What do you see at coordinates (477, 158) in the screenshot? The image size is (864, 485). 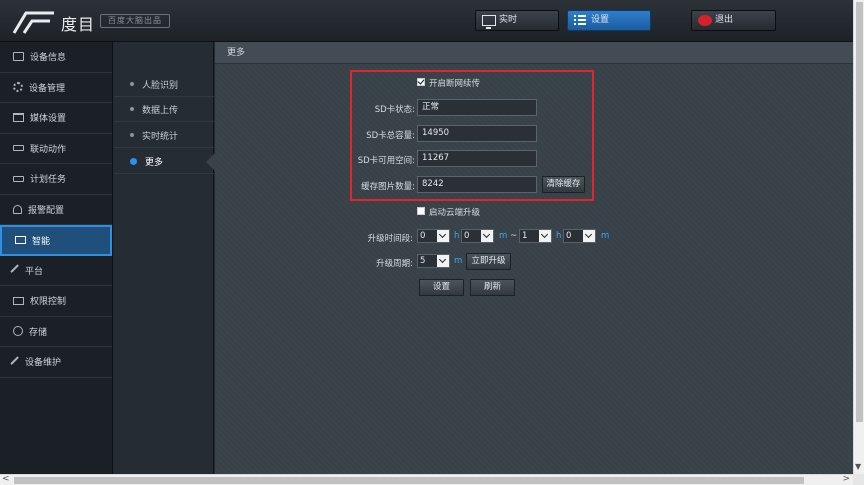 I see `sd-free-field: 11267` at bounding box center [477, 158].